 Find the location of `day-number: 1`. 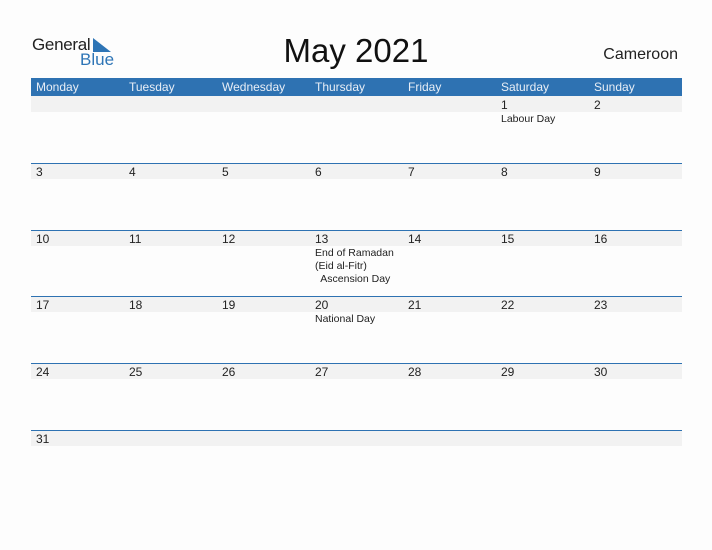

day-number: 1 is located at coordinates (504, 105).